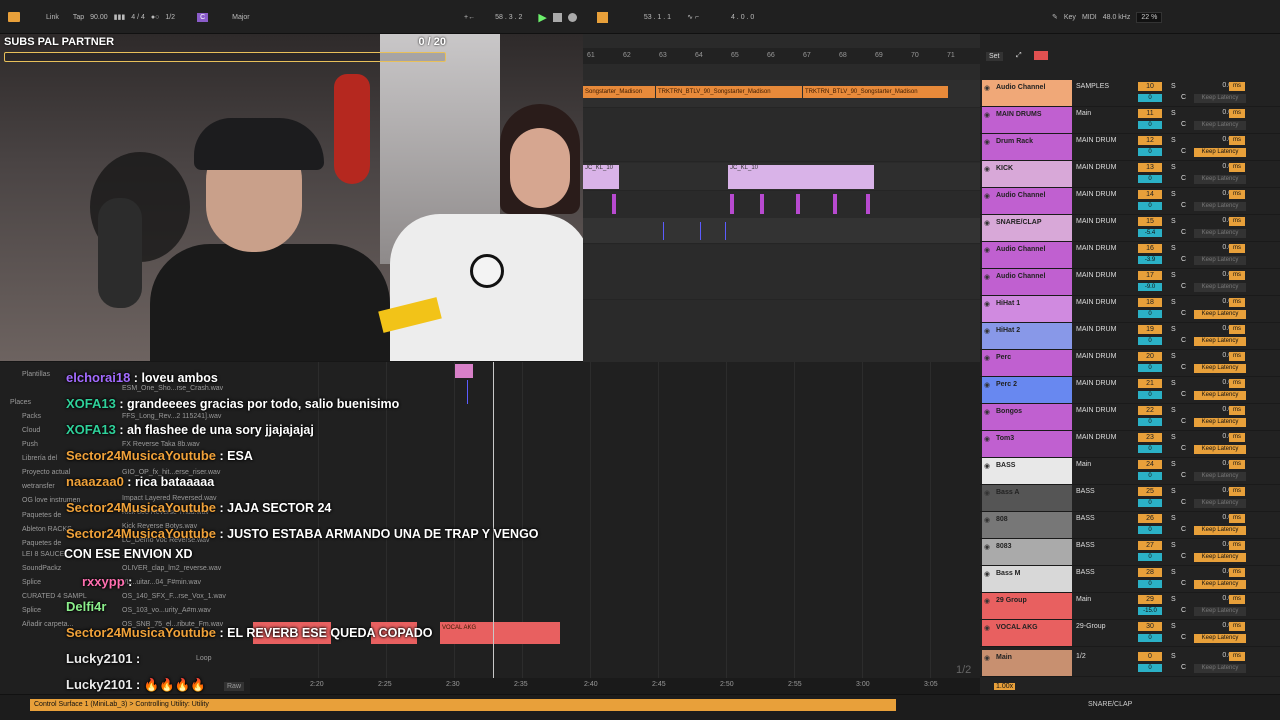  I want to click on expand-icon: ⤢, so click(1019, 56).